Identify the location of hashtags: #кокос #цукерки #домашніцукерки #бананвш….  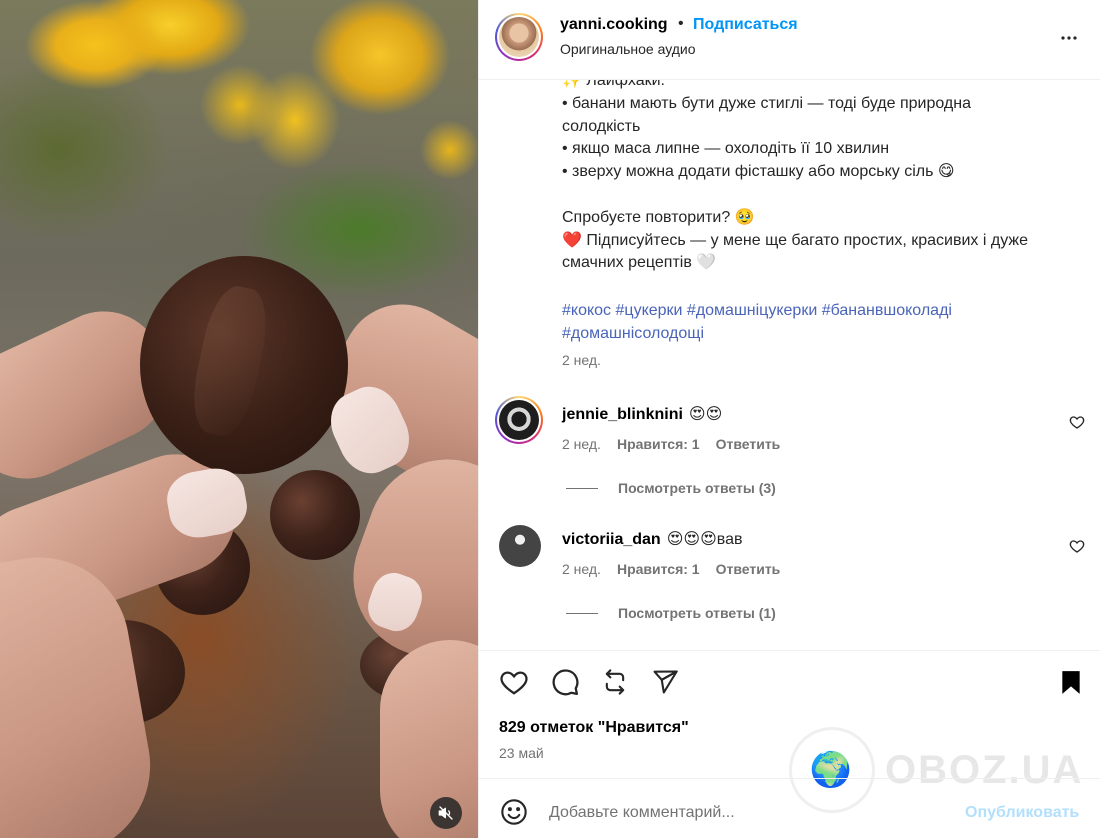
(802, 323).